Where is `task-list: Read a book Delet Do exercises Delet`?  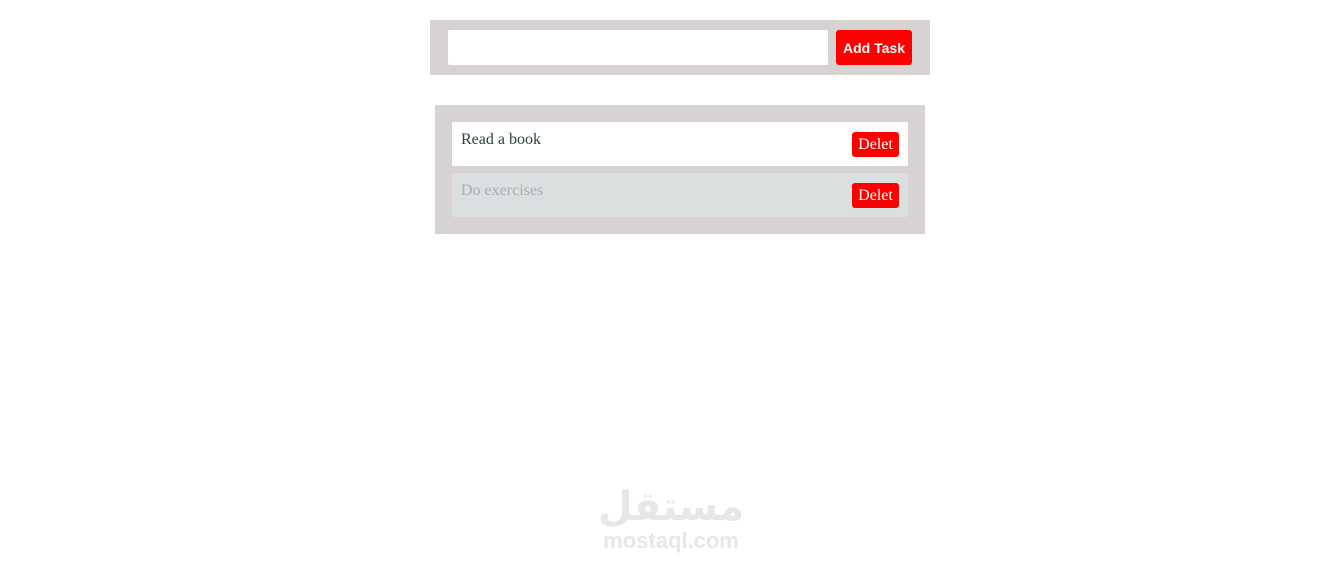 task-list: Read a book Delet Do exercises Delet is located at coordinates (680, 169).